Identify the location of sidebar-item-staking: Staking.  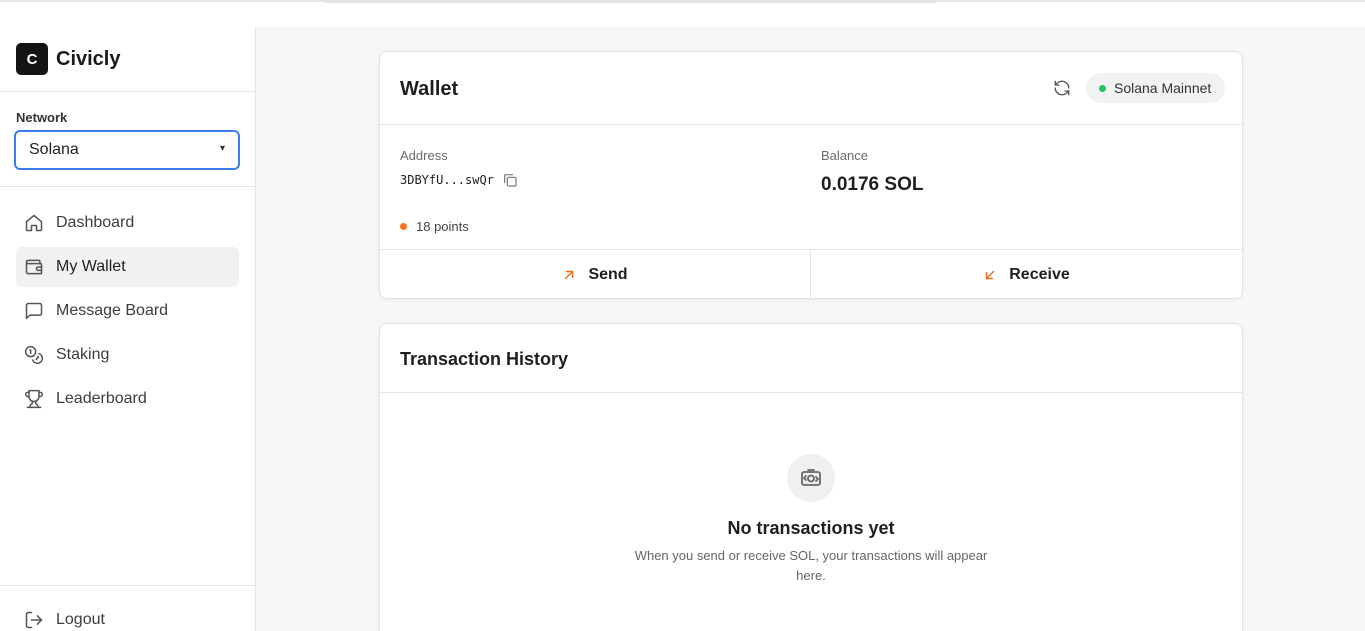
(127, 355).